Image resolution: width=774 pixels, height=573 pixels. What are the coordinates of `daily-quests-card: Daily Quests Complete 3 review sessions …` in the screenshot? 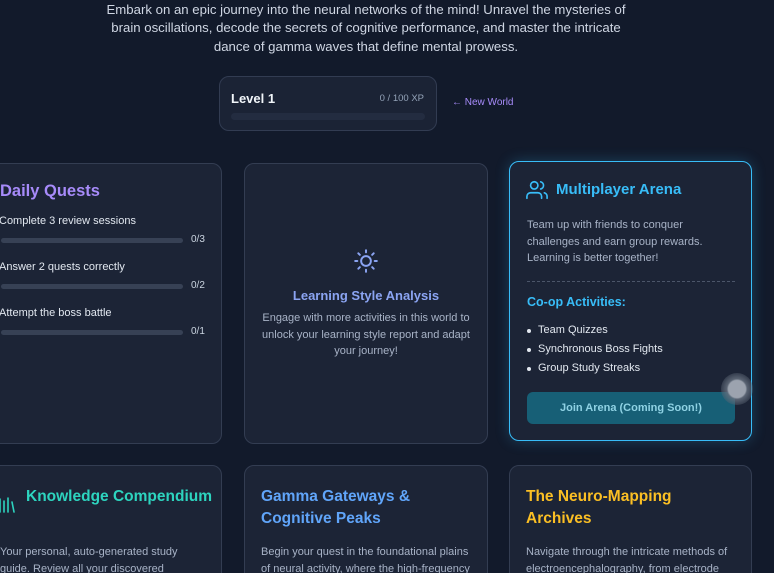 It's located at (111, 303).